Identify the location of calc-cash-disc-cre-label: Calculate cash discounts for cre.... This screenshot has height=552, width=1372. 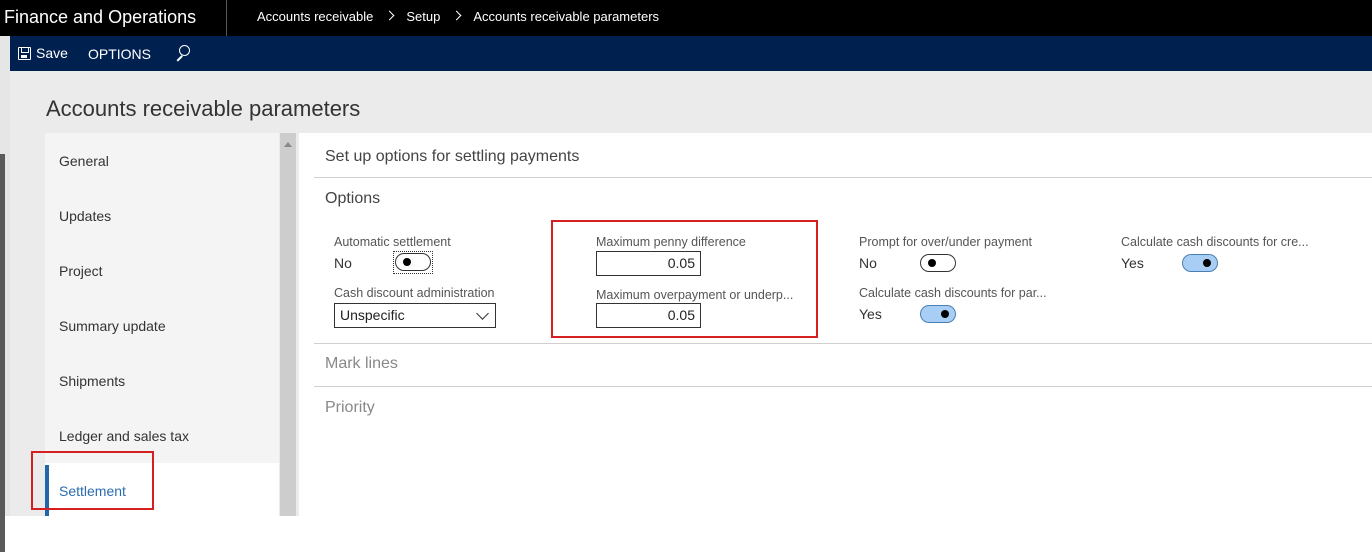
(1215, 242).